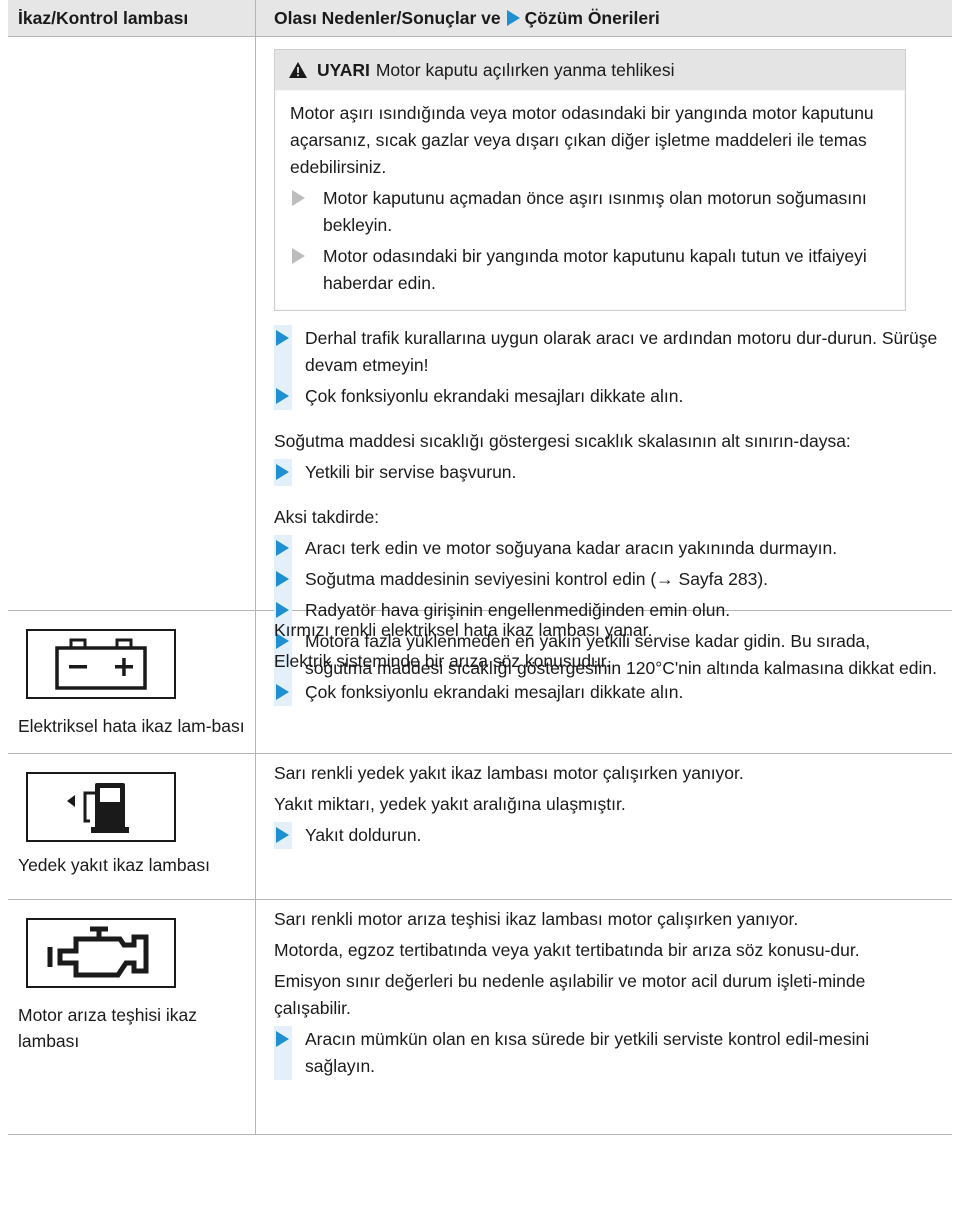  I want to click on step-item: Yakıt doldurun., so click(607, 835).